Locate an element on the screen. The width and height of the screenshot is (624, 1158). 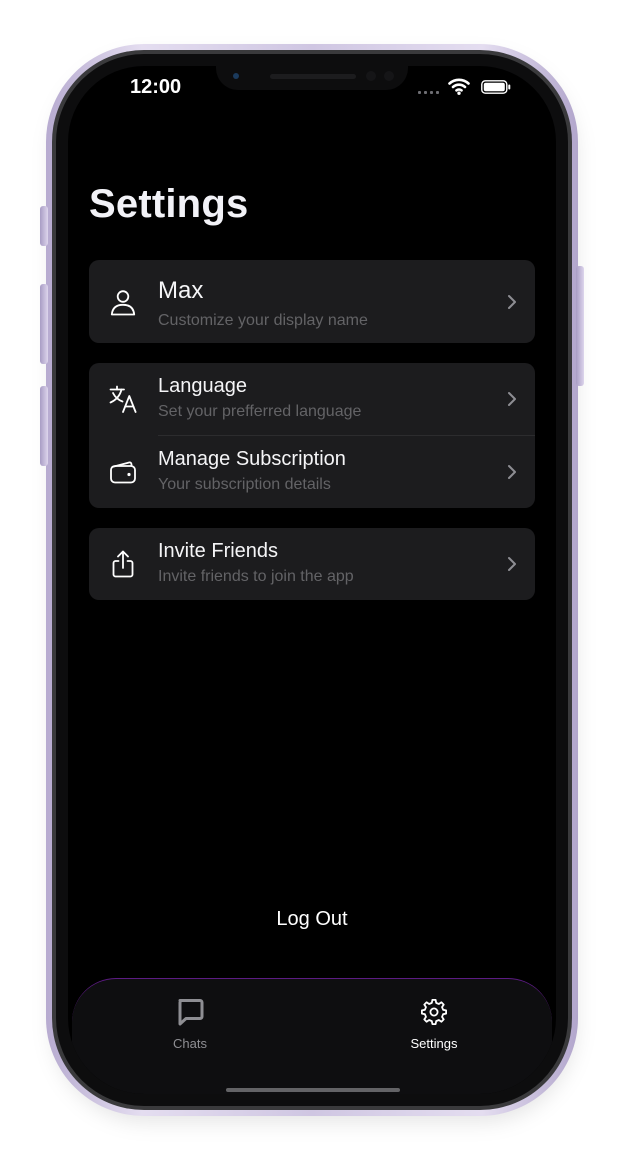
tab-settings-label: Settings is located at coordinates (434, 1043).